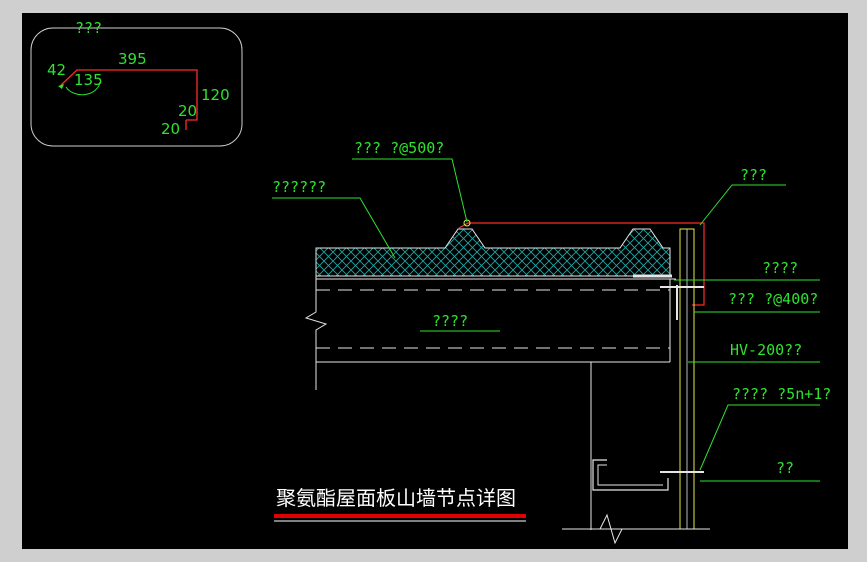  Describe the element at coordinates (56, 70) in the screenshot. I see `dim-42: 42` at that location.